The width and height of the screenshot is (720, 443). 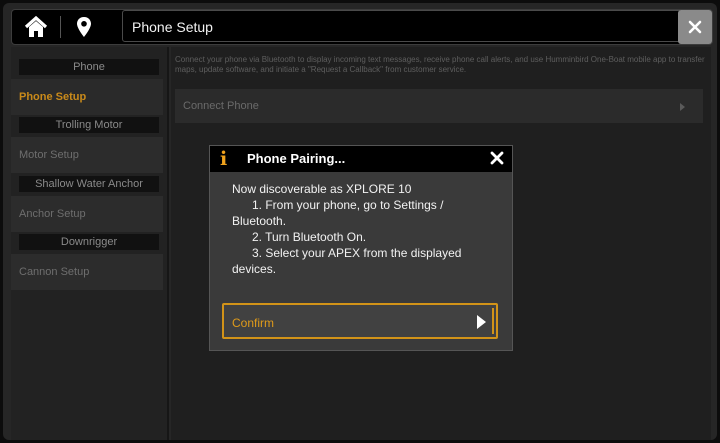 I want to click on chevron-right-icon, so click(x=682, y=107).